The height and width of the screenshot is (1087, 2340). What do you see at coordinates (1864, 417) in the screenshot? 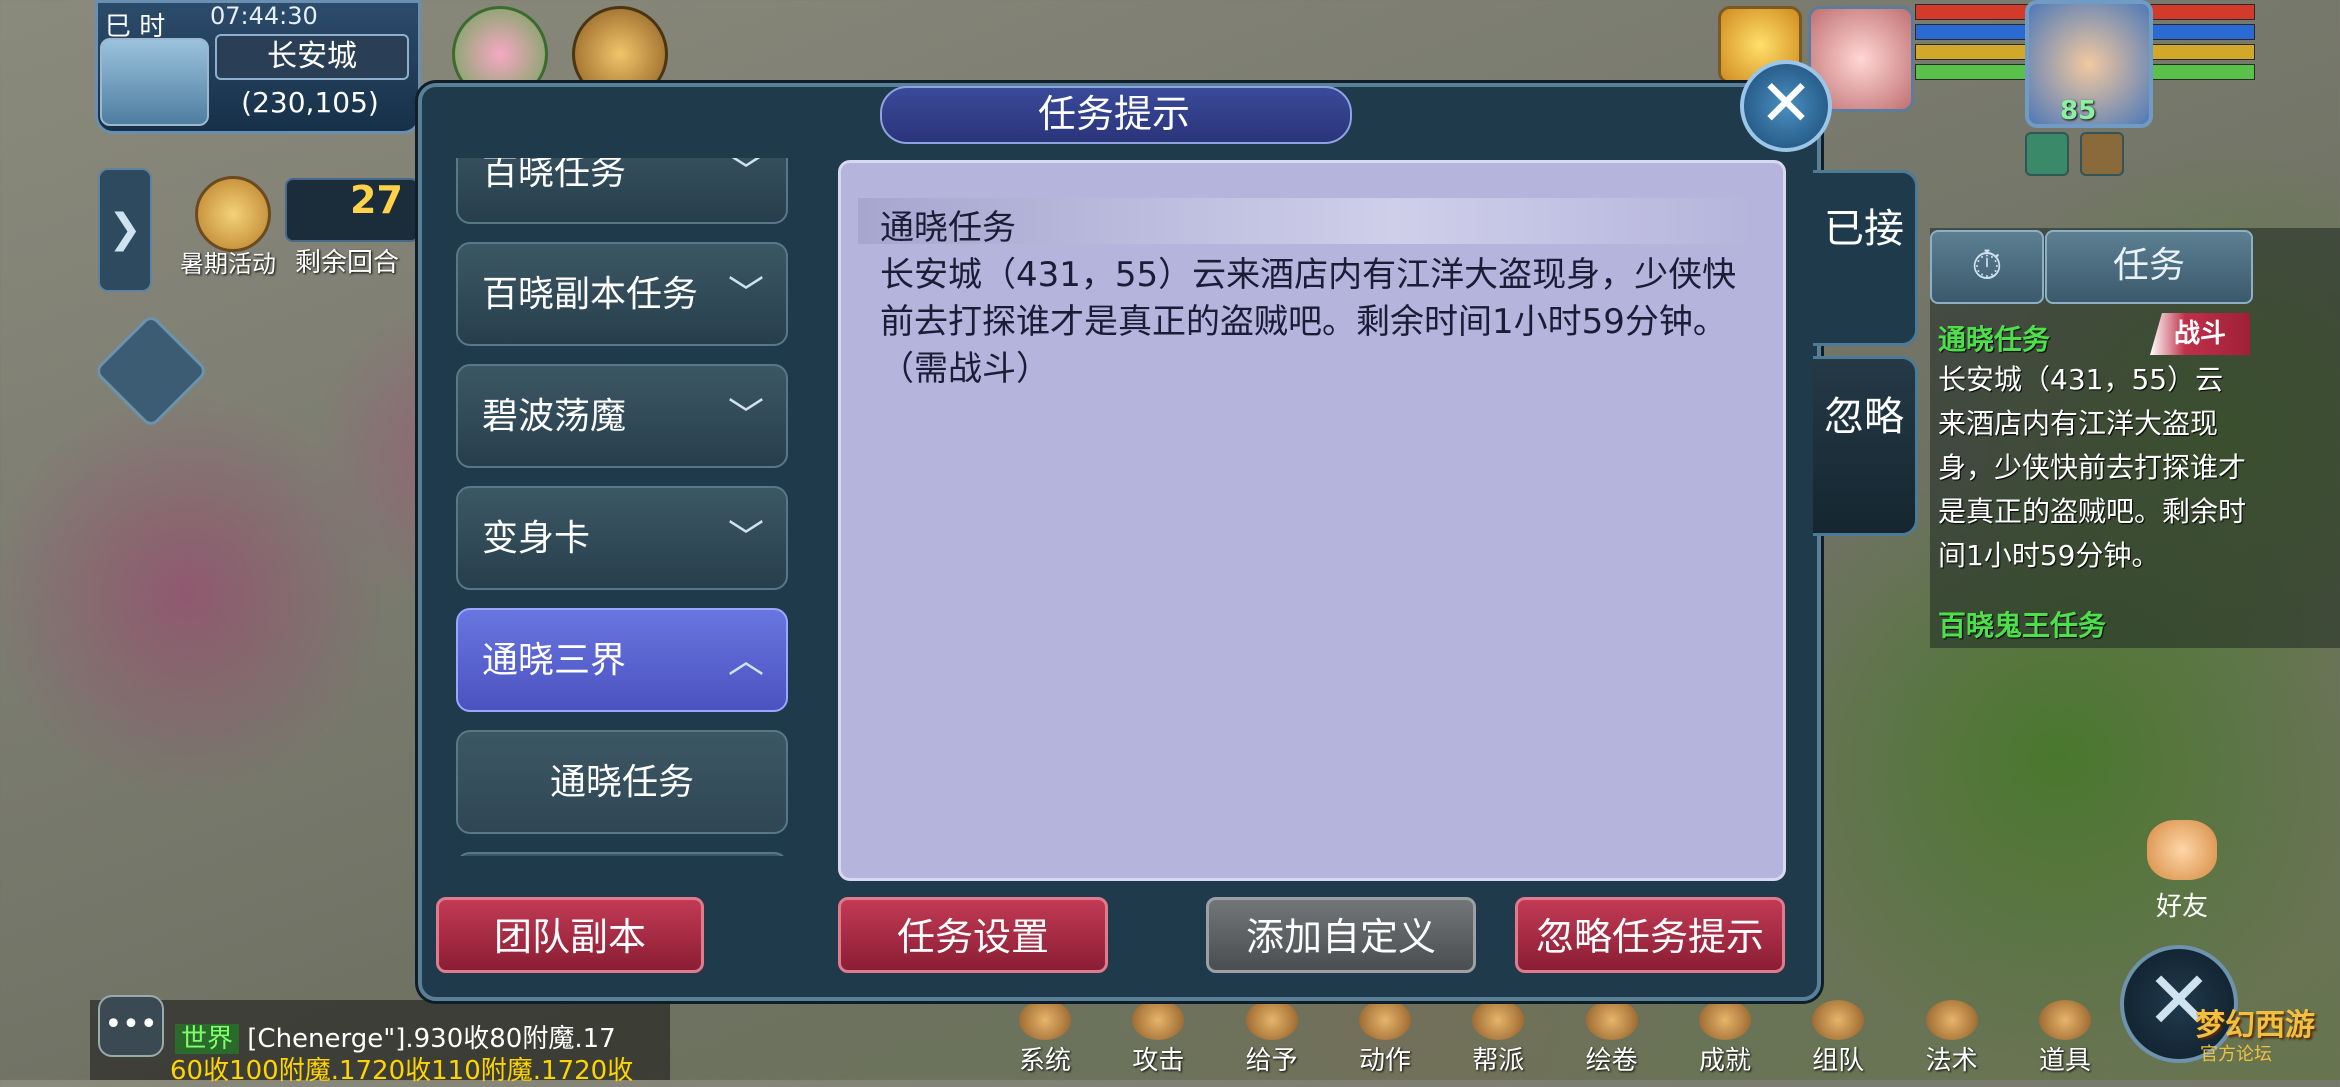
I see `tab-ignored-label: 忽略` at bounding box center [1864, 417].